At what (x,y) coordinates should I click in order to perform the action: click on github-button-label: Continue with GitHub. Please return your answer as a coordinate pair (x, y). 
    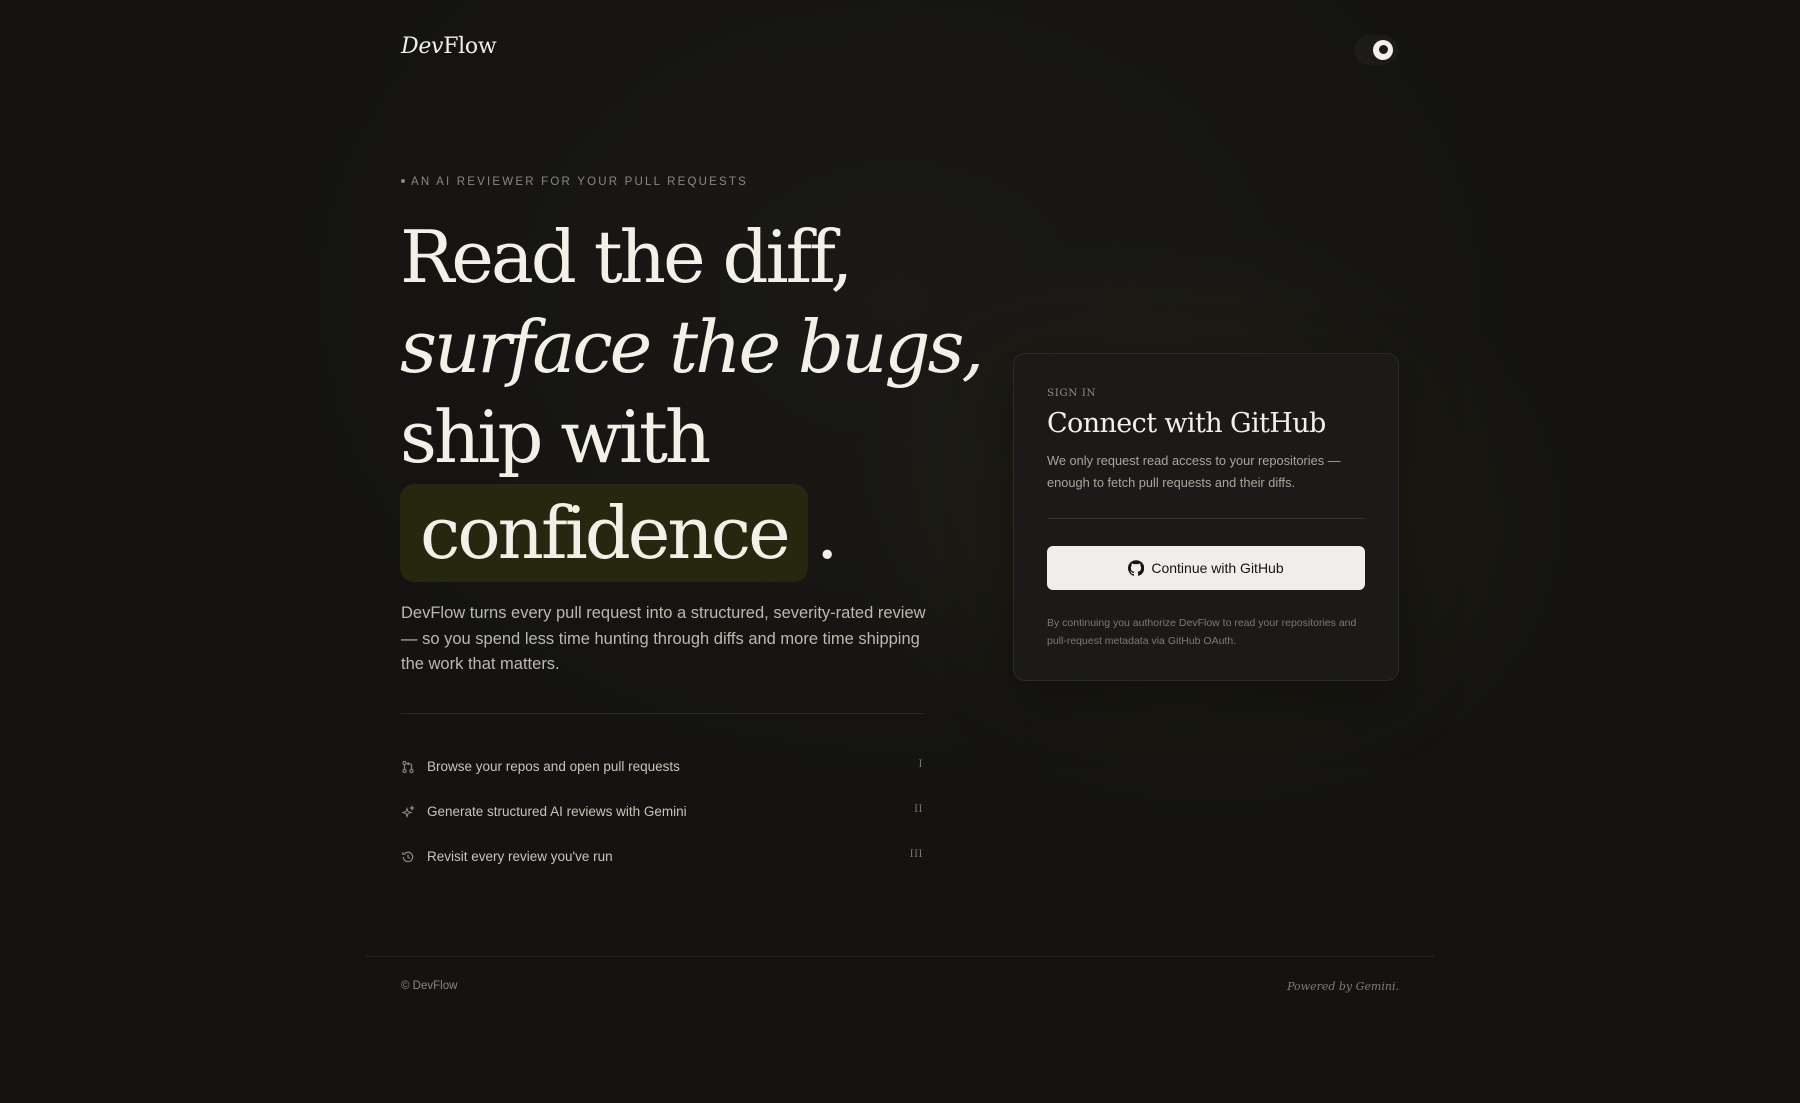
    Looking at the image, I should click on (1217, 568).